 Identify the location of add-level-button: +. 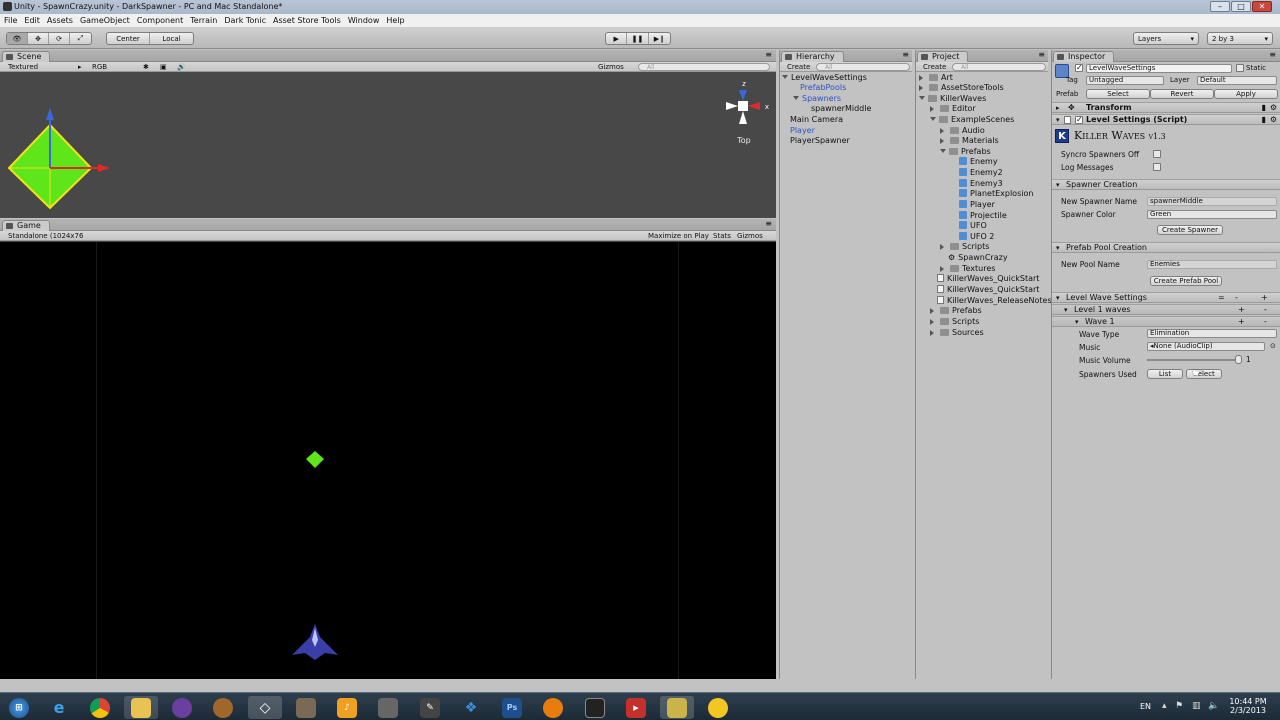
(1264, 298).